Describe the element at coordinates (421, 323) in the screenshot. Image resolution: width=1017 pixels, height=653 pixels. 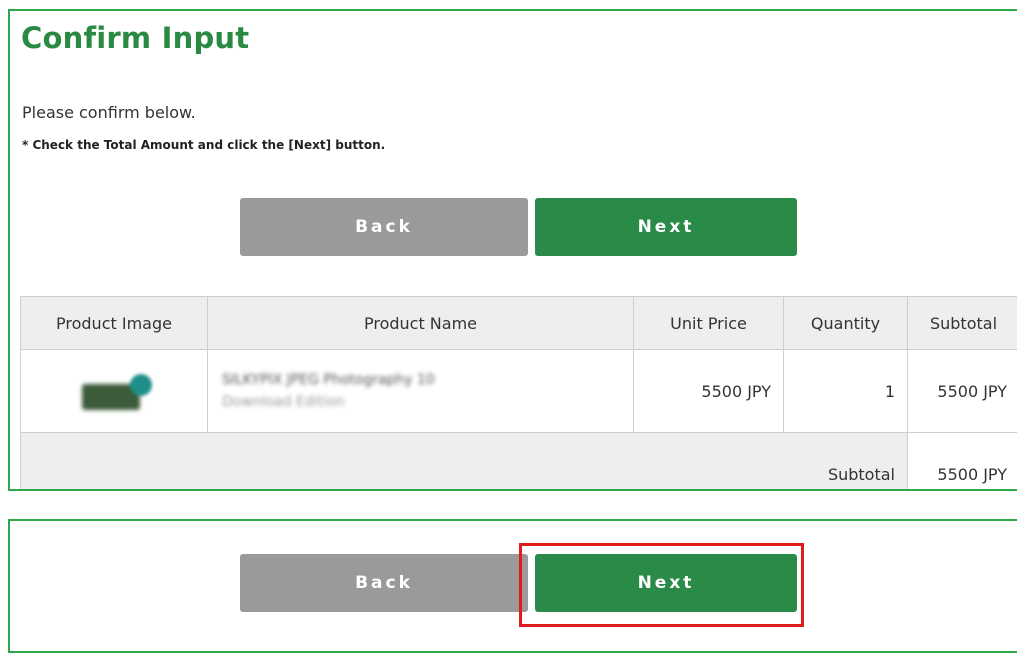
I see `header-product-name: Product Name` at that location.